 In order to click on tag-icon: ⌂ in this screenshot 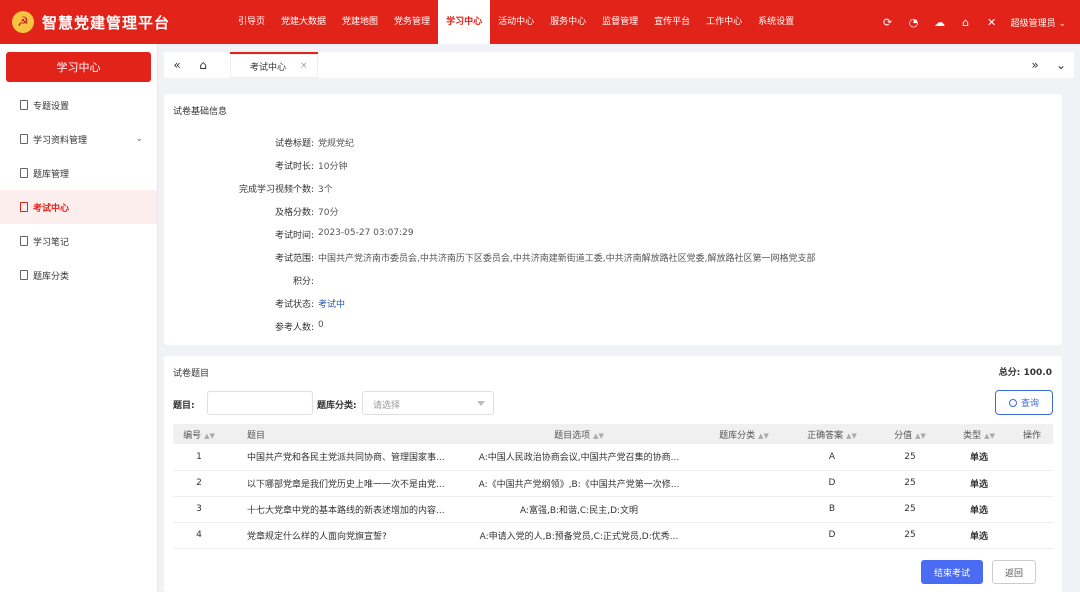, I will do `click(966, 22)`.